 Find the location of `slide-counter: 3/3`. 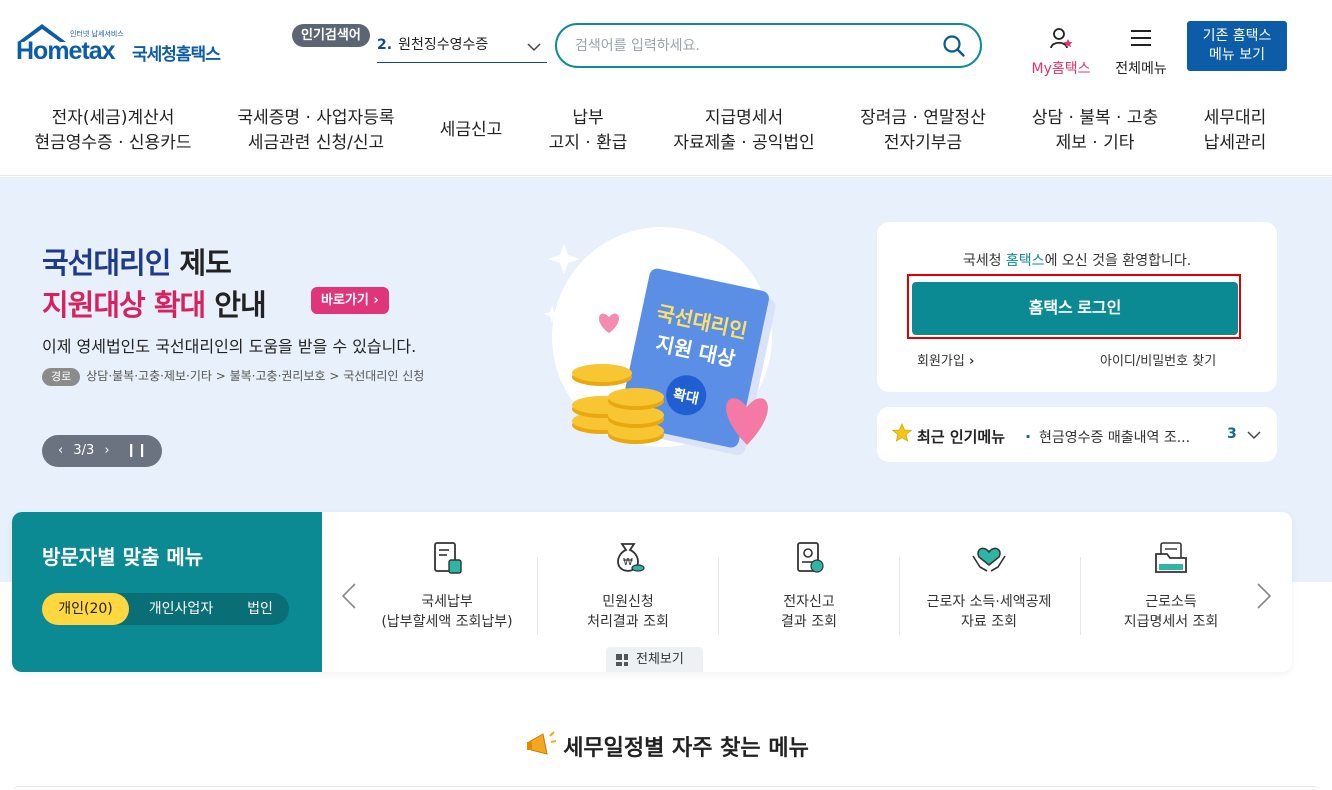

slide-counter: 3/3 is located at coordinates (84, 450).